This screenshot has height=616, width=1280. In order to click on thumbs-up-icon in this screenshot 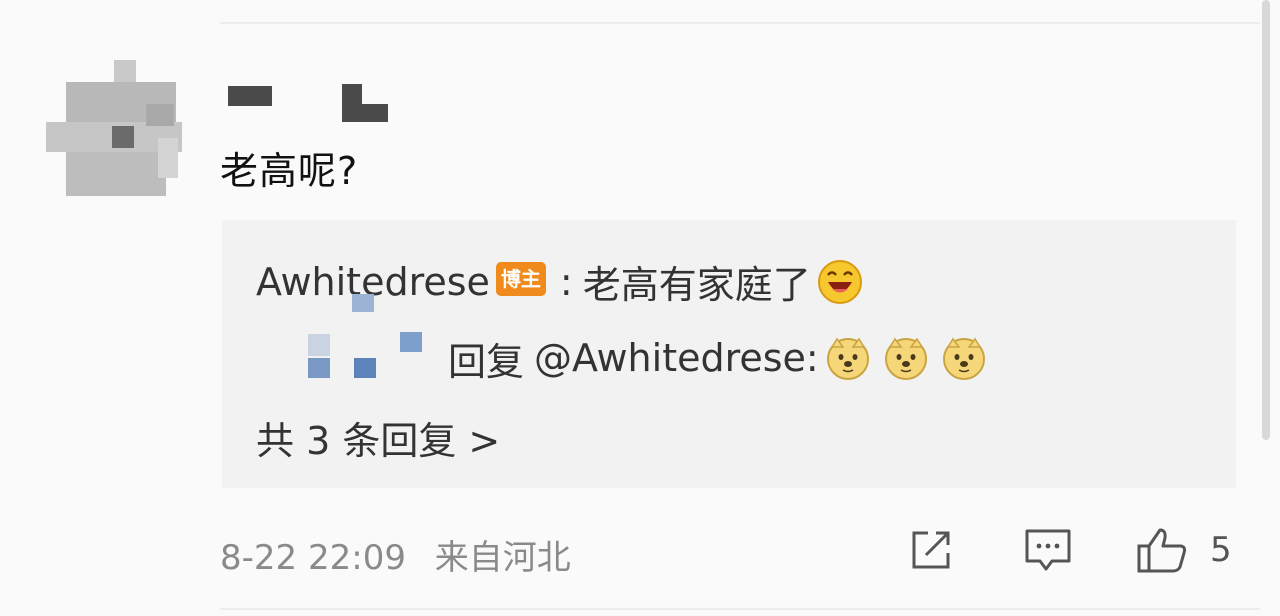, I will do `click(1162, 550)`.